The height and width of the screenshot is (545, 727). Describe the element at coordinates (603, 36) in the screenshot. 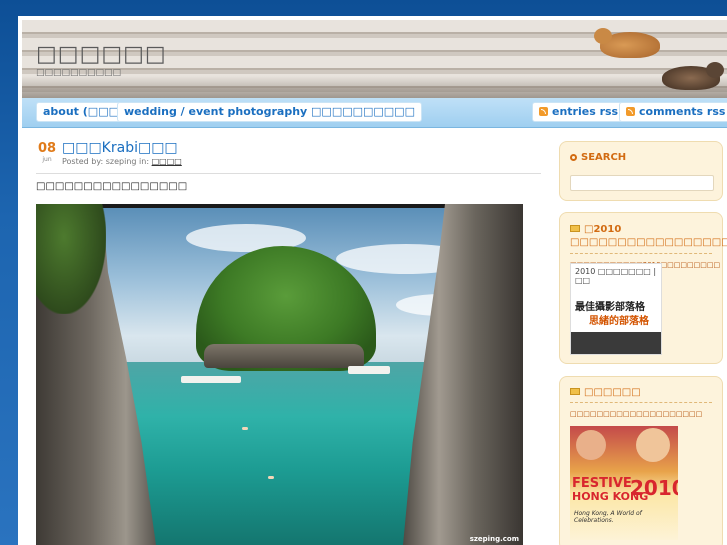

I see `cat-head-orange` at that location.